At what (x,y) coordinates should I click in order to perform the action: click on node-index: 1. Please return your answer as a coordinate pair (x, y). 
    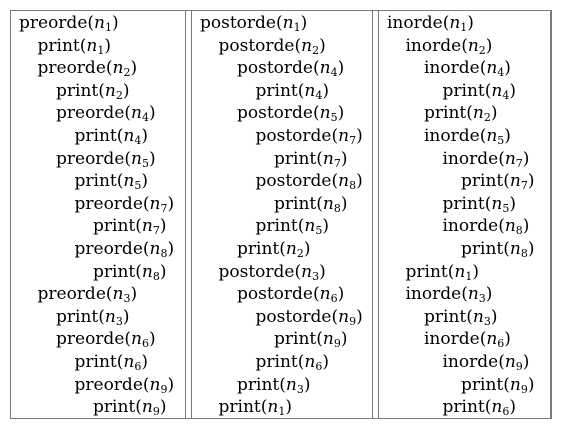
    Looking at the image, I should click on (297, 27).